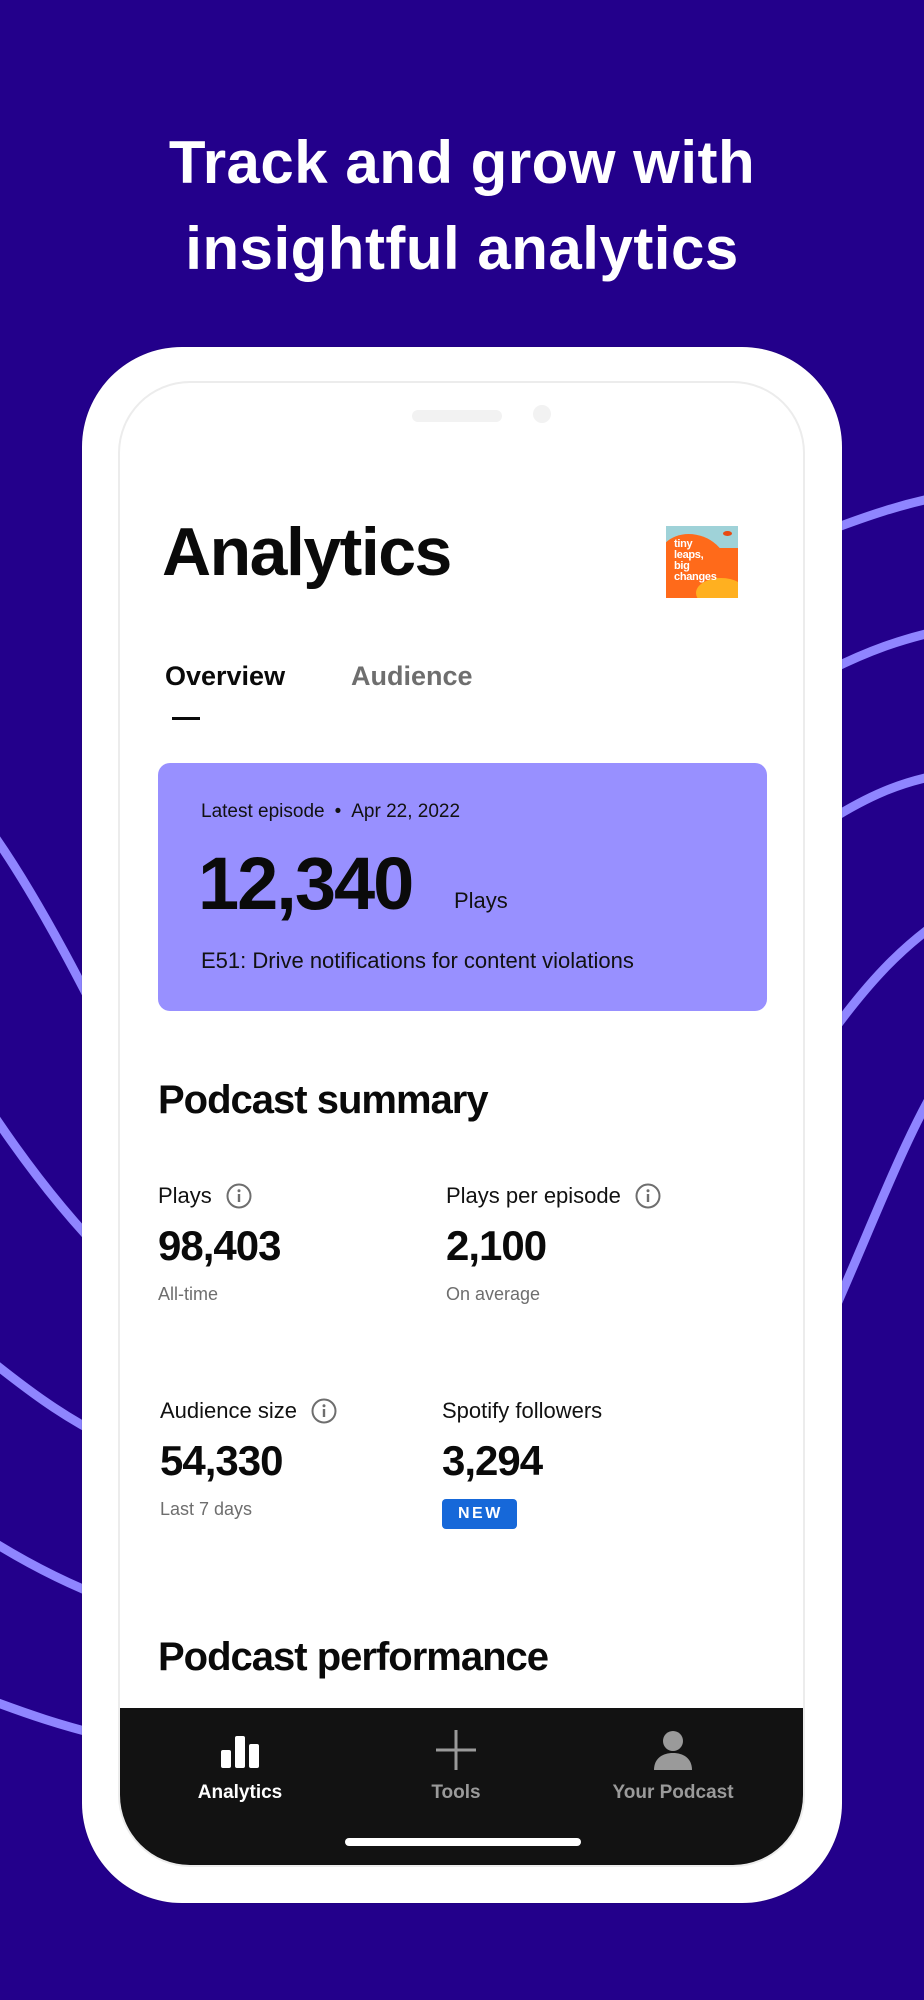 The image size is (924, 2000). I want to click on home-indicator, so click(463, 1842).